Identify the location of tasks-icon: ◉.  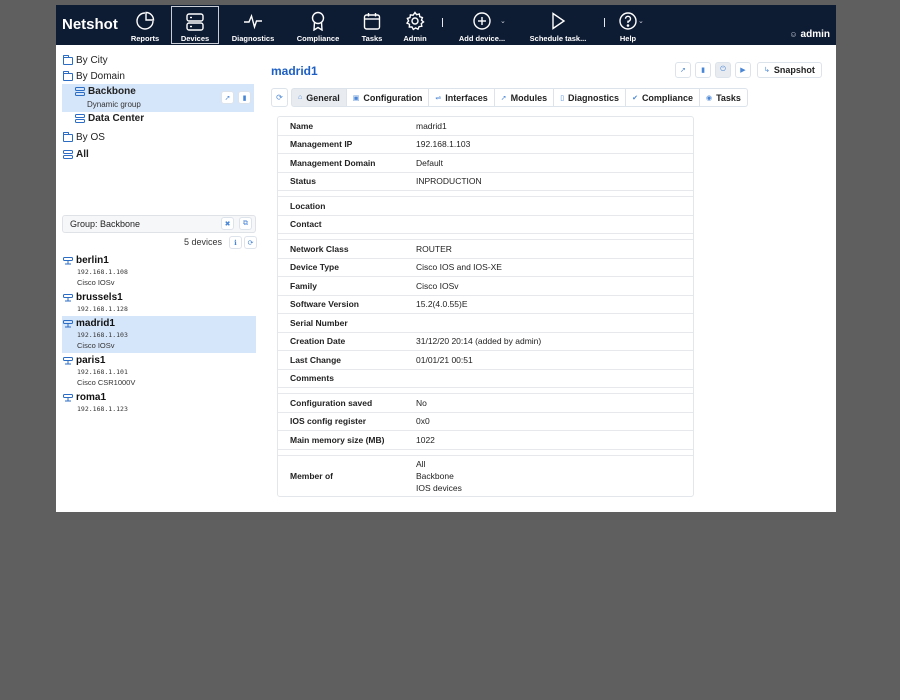
(709, 98).